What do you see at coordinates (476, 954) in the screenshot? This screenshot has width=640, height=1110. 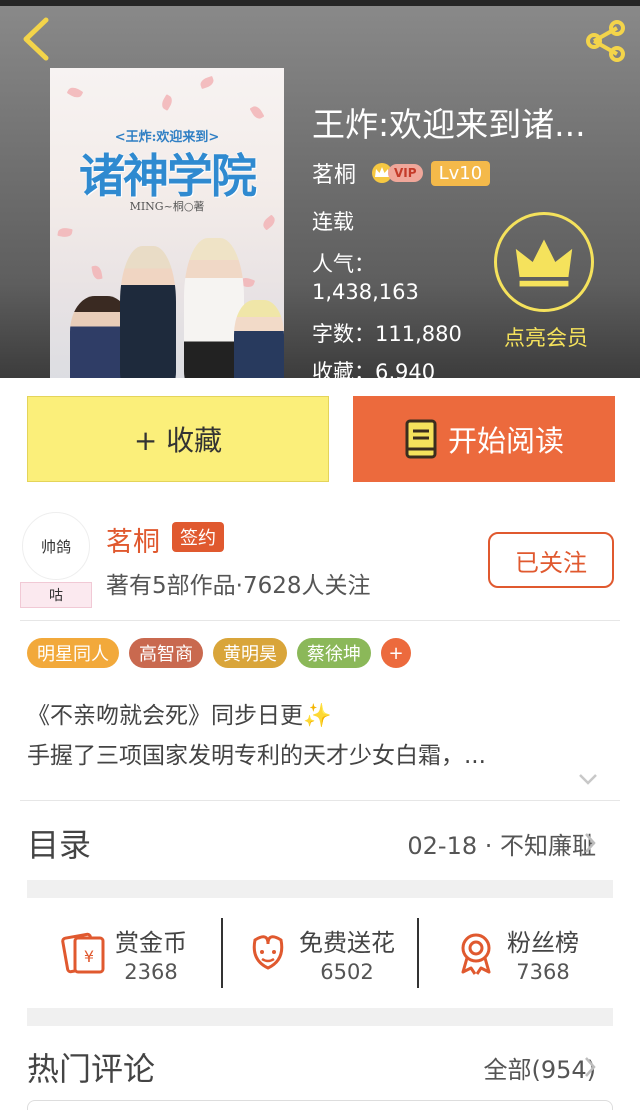 I see `medal-icon` at bounding box center [476, 954].